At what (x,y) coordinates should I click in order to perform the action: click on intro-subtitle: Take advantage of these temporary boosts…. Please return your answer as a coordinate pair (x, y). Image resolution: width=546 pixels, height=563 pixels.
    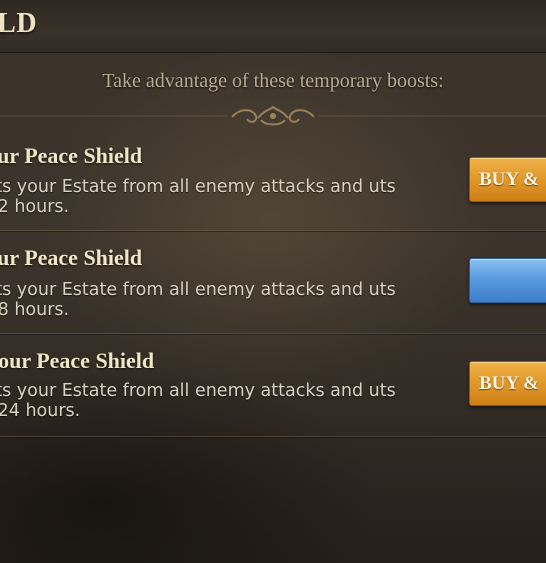
    Looking at the image, I should click on (273, 81).